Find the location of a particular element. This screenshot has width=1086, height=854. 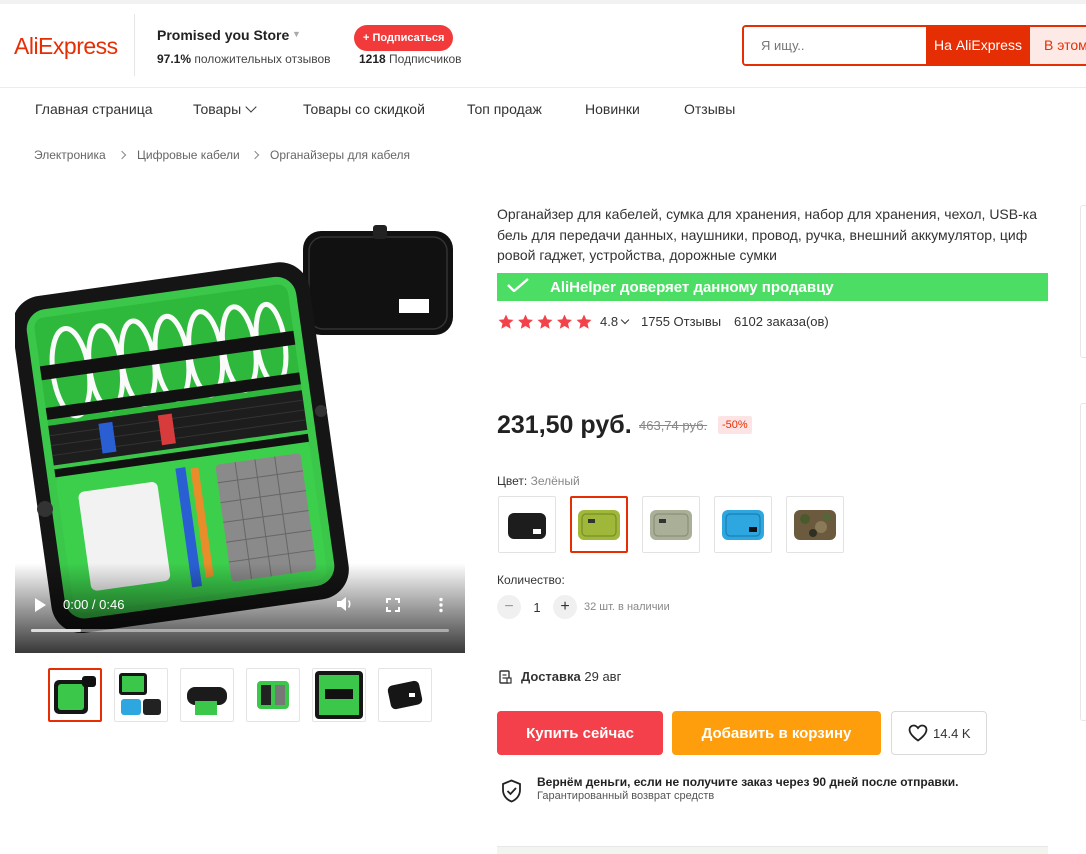

search-store-button: В этом магазине is located at coordinates (1058, 45).